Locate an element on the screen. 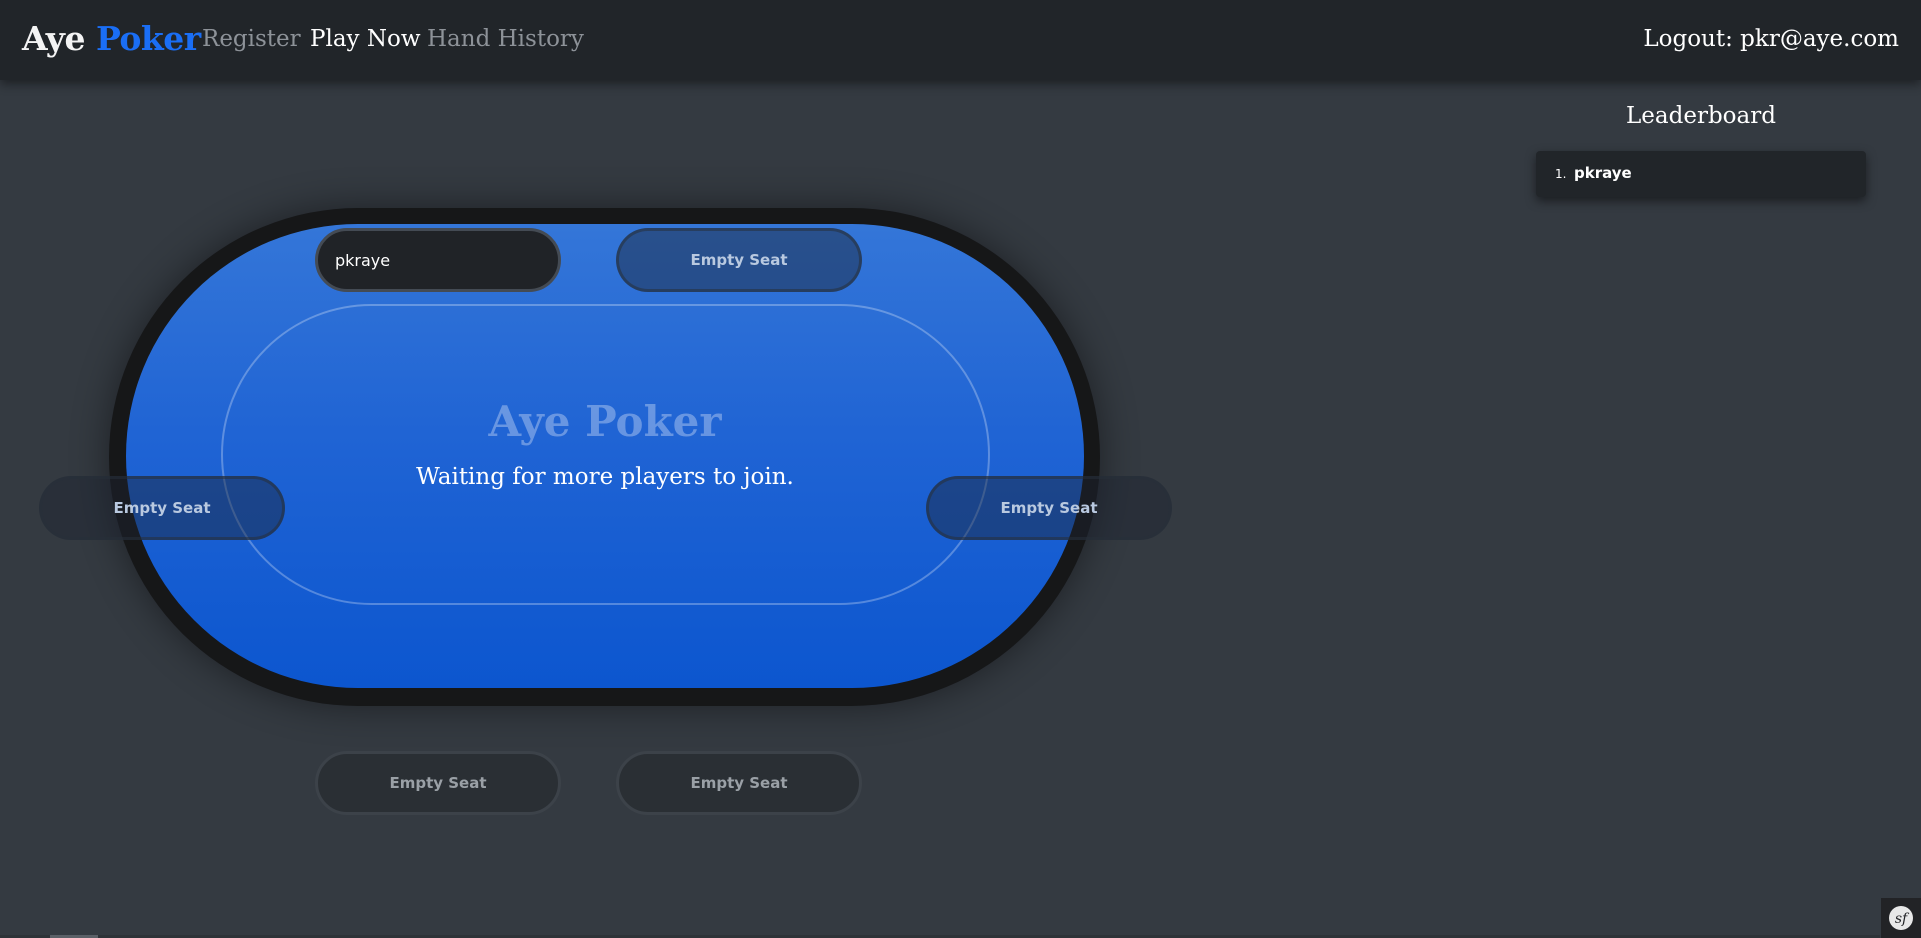 The image size is (1921, 938). seat-2: Empty Seat is located at coordinates (739, 260).